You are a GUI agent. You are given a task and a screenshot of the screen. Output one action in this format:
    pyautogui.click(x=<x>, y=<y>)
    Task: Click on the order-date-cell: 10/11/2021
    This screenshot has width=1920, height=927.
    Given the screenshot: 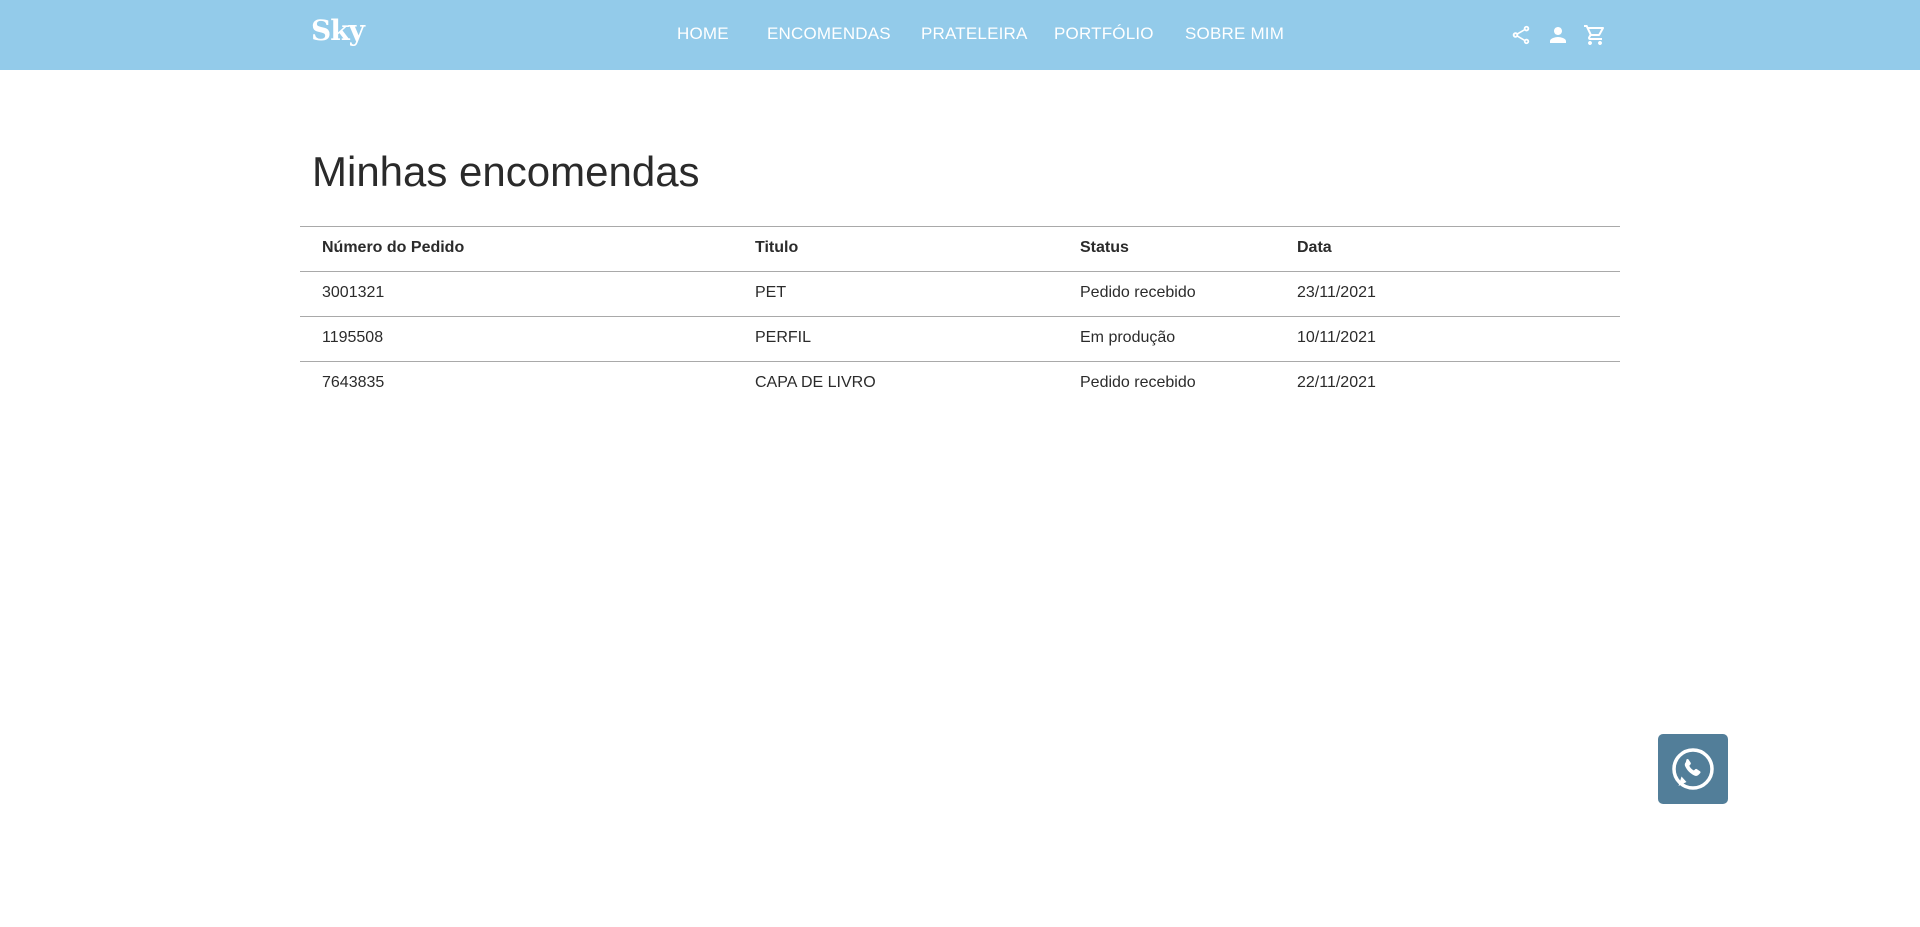 What is the action you would take?
    pyautogui.click(x=1336, y=337)
    